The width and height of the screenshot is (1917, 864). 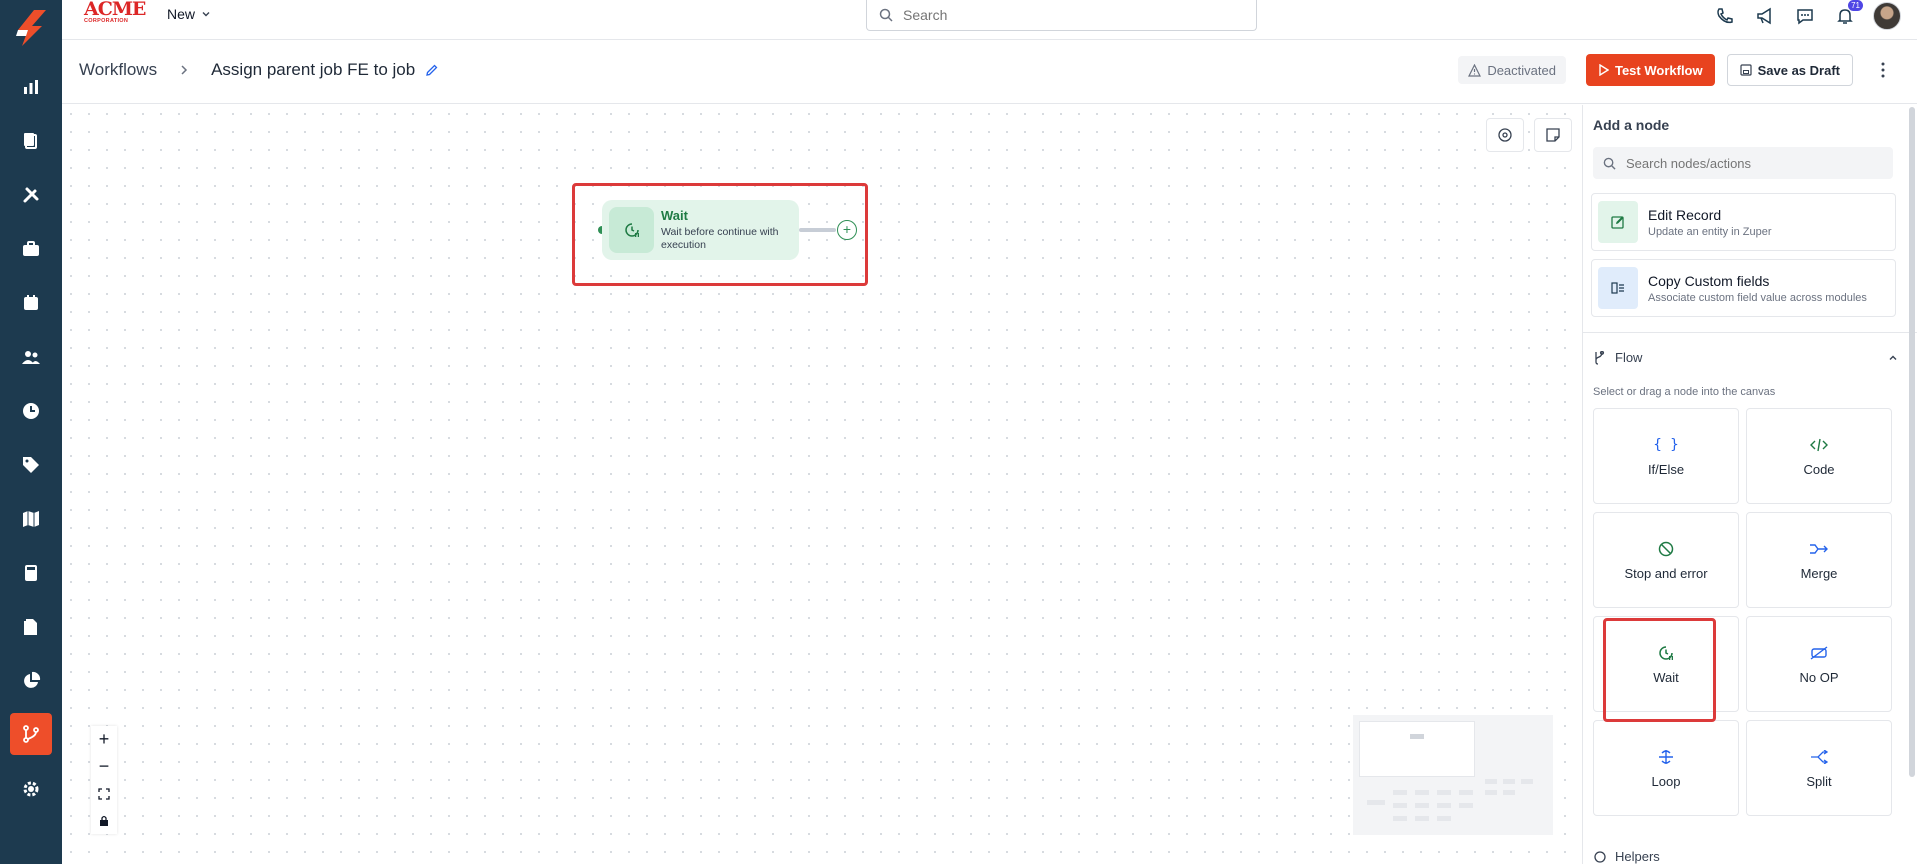 What do you see at coordinates (1756, 163) in the screenshot?
I see `node-search-input` at bounding box center [1756, 163].